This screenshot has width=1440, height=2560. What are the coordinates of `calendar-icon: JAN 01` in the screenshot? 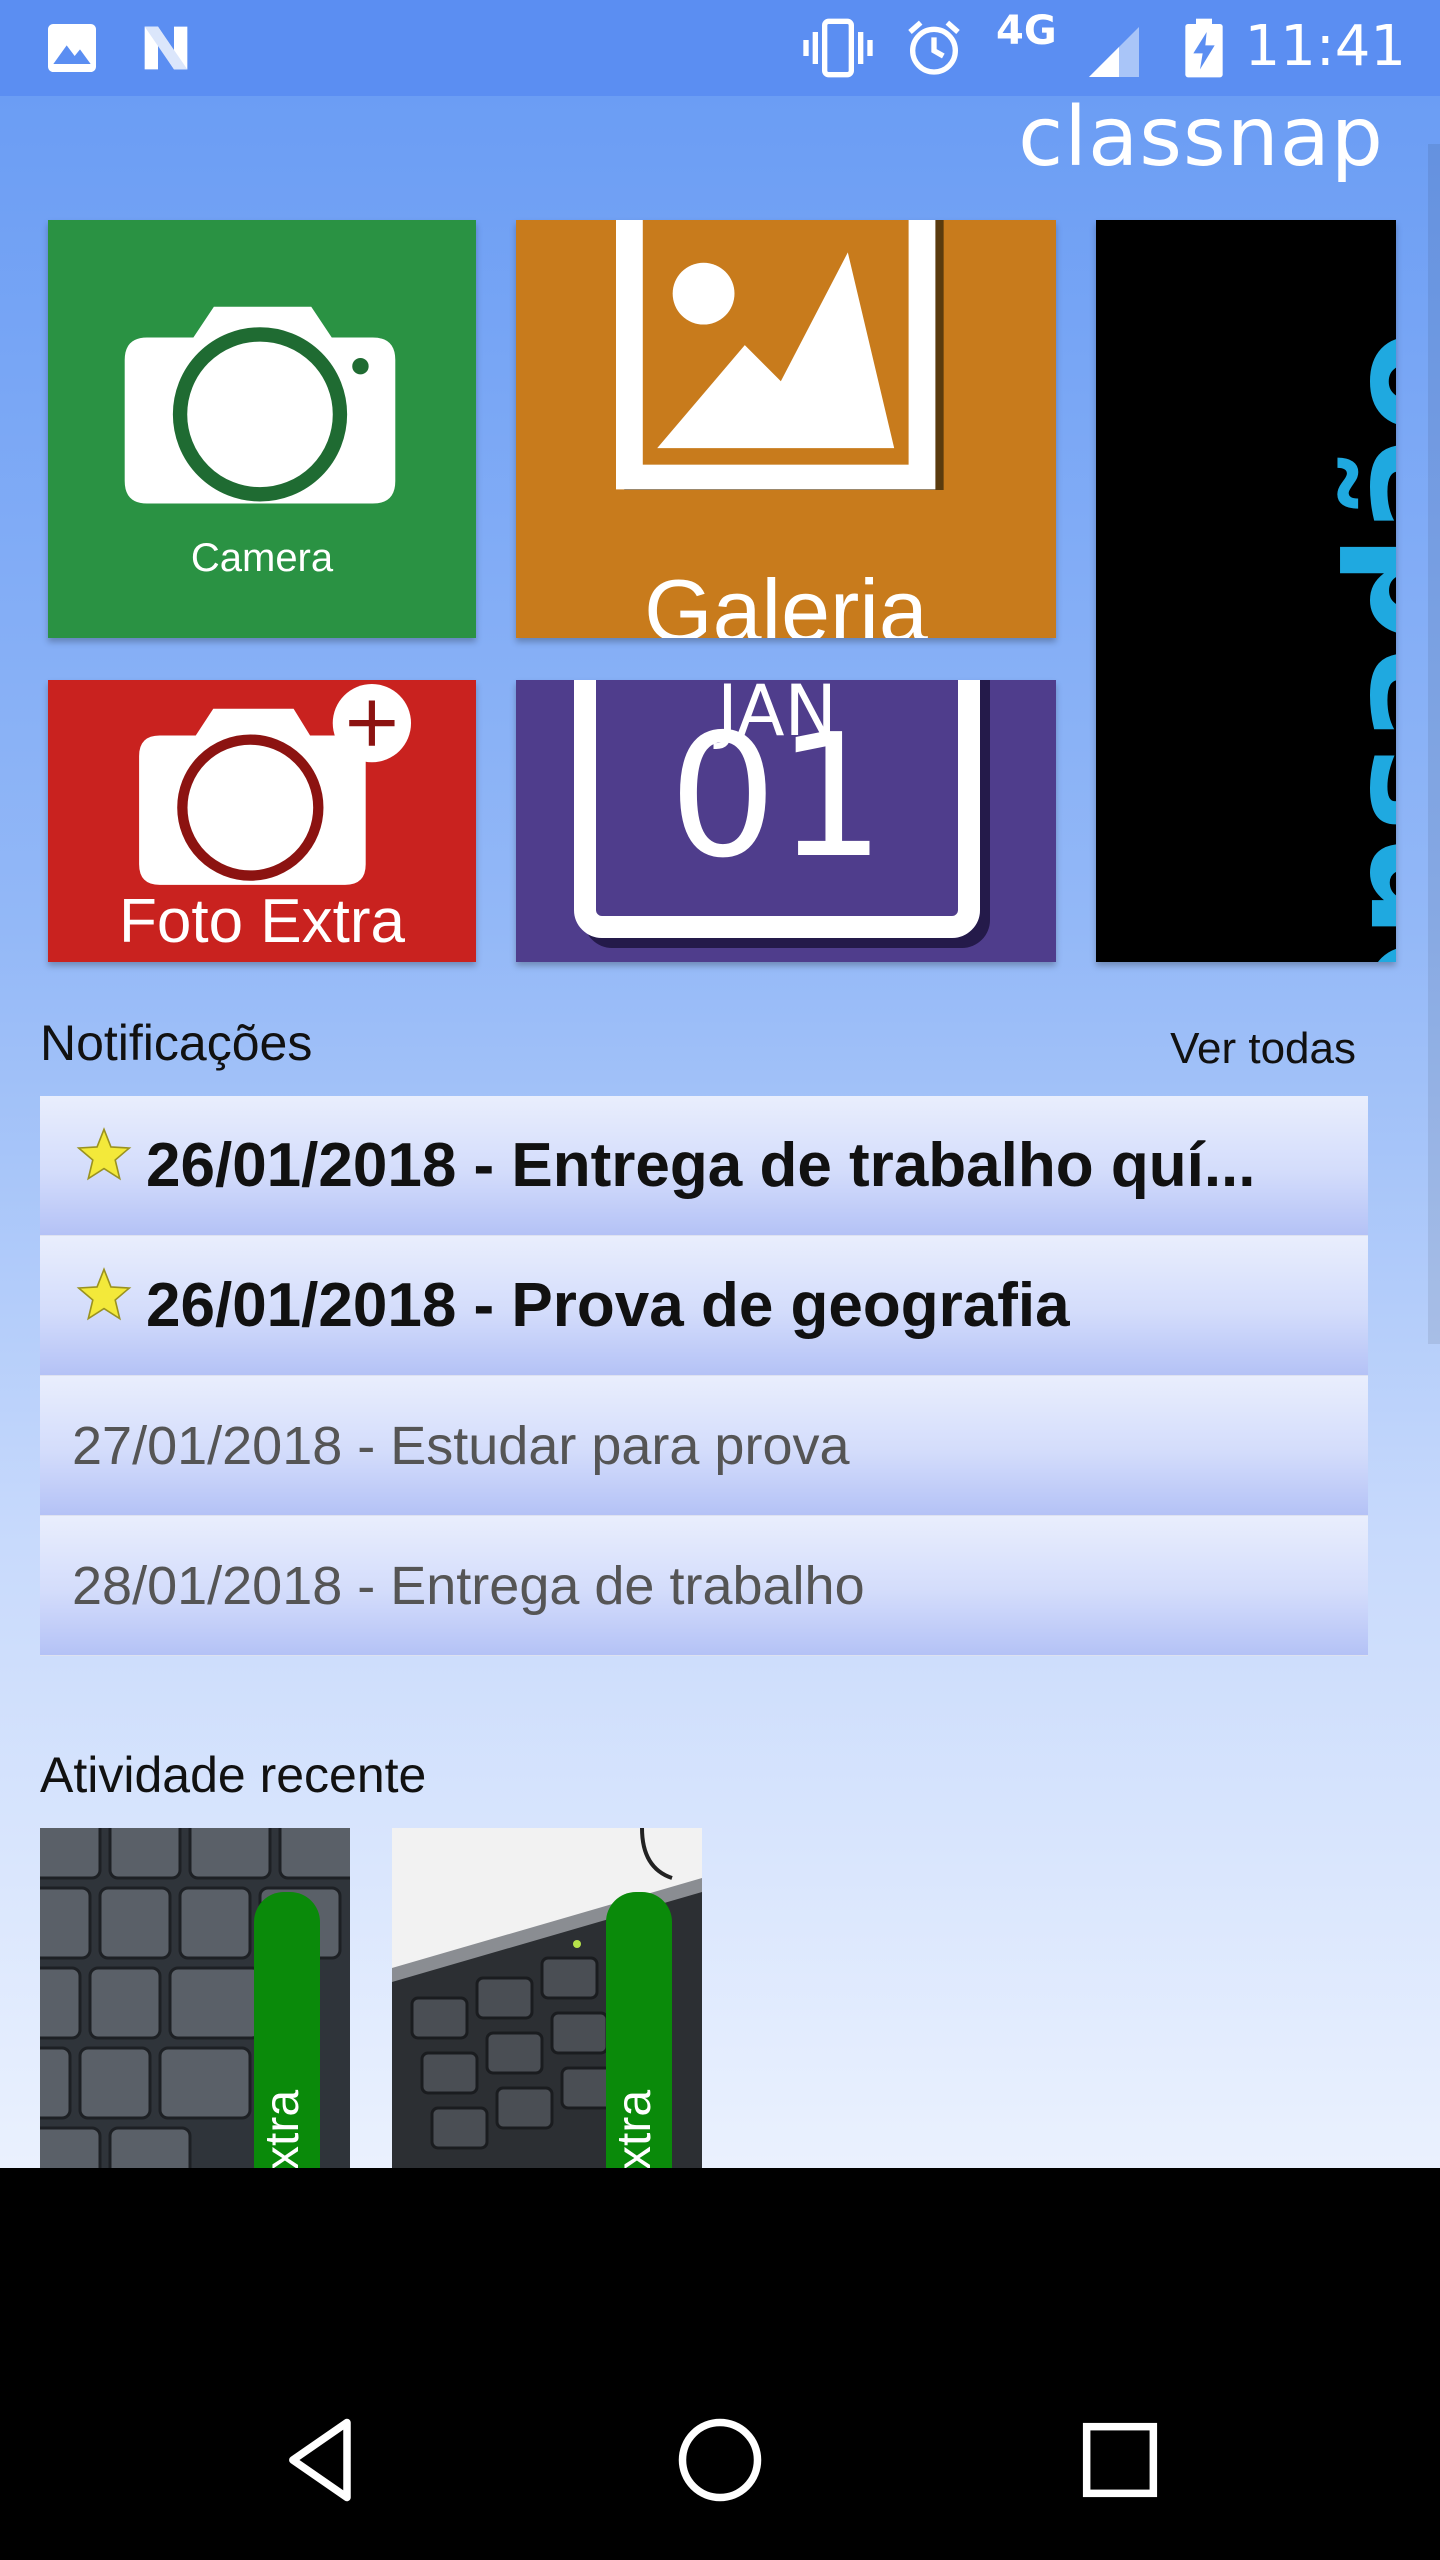 It's located at (777, 809).